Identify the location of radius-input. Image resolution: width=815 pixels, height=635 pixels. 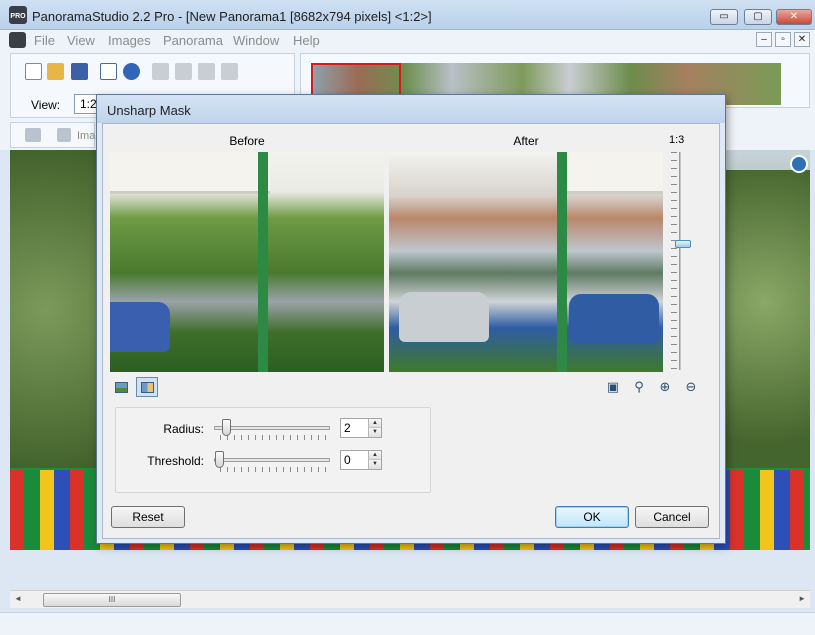
(355, 428).